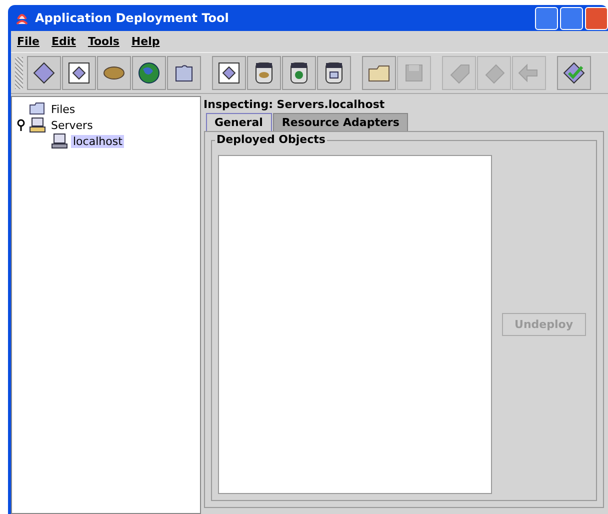 This screenshot has width=608, height=514. I want to click on menu-item: Tools, so click(104, 41).